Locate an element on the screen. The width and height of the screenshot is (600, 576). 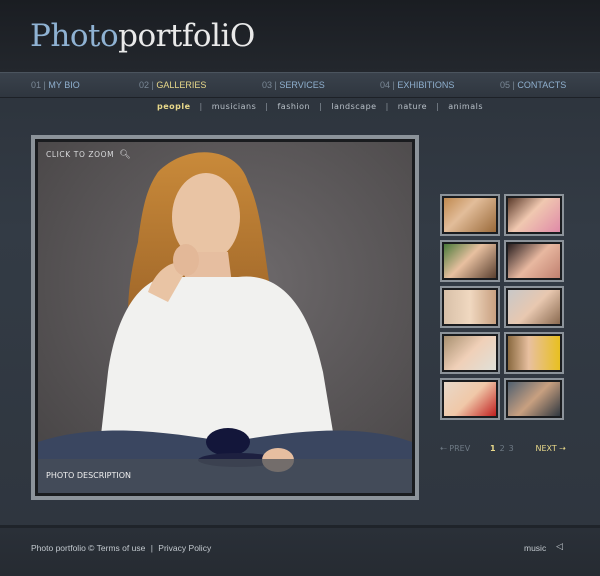
page-1: 1 is located at coordinates (493, 448).